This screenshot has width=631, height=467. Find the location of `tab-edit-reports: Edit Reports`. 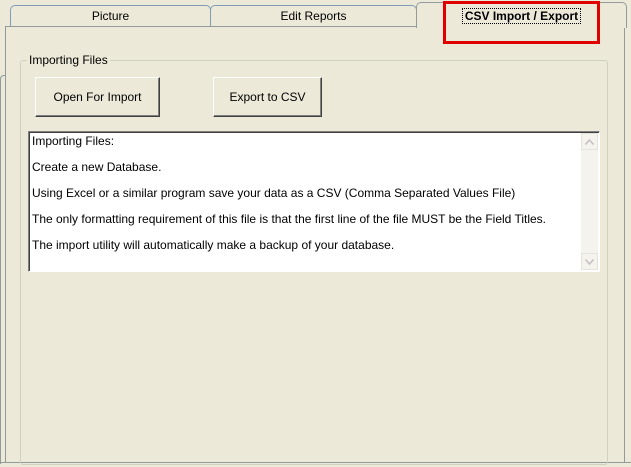

tab-edit-reports: Edit Reports is located at coordinates (313, 15).